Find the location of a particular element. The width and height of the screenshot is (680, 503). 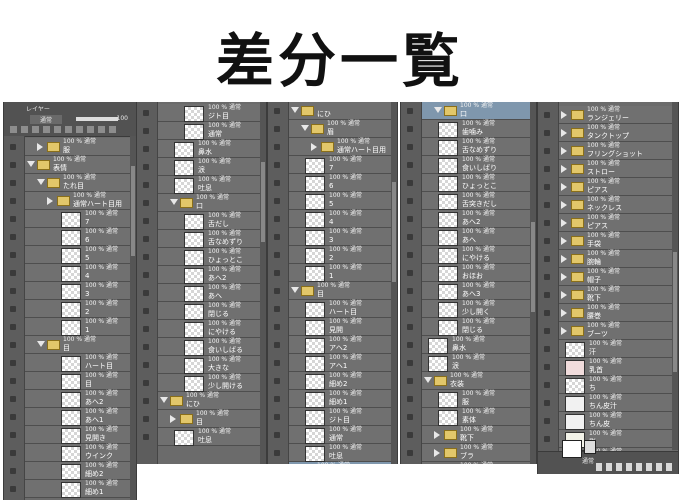

layer-folder-row: 100 % 通常 ブラ is located at coordinates (476, 453).